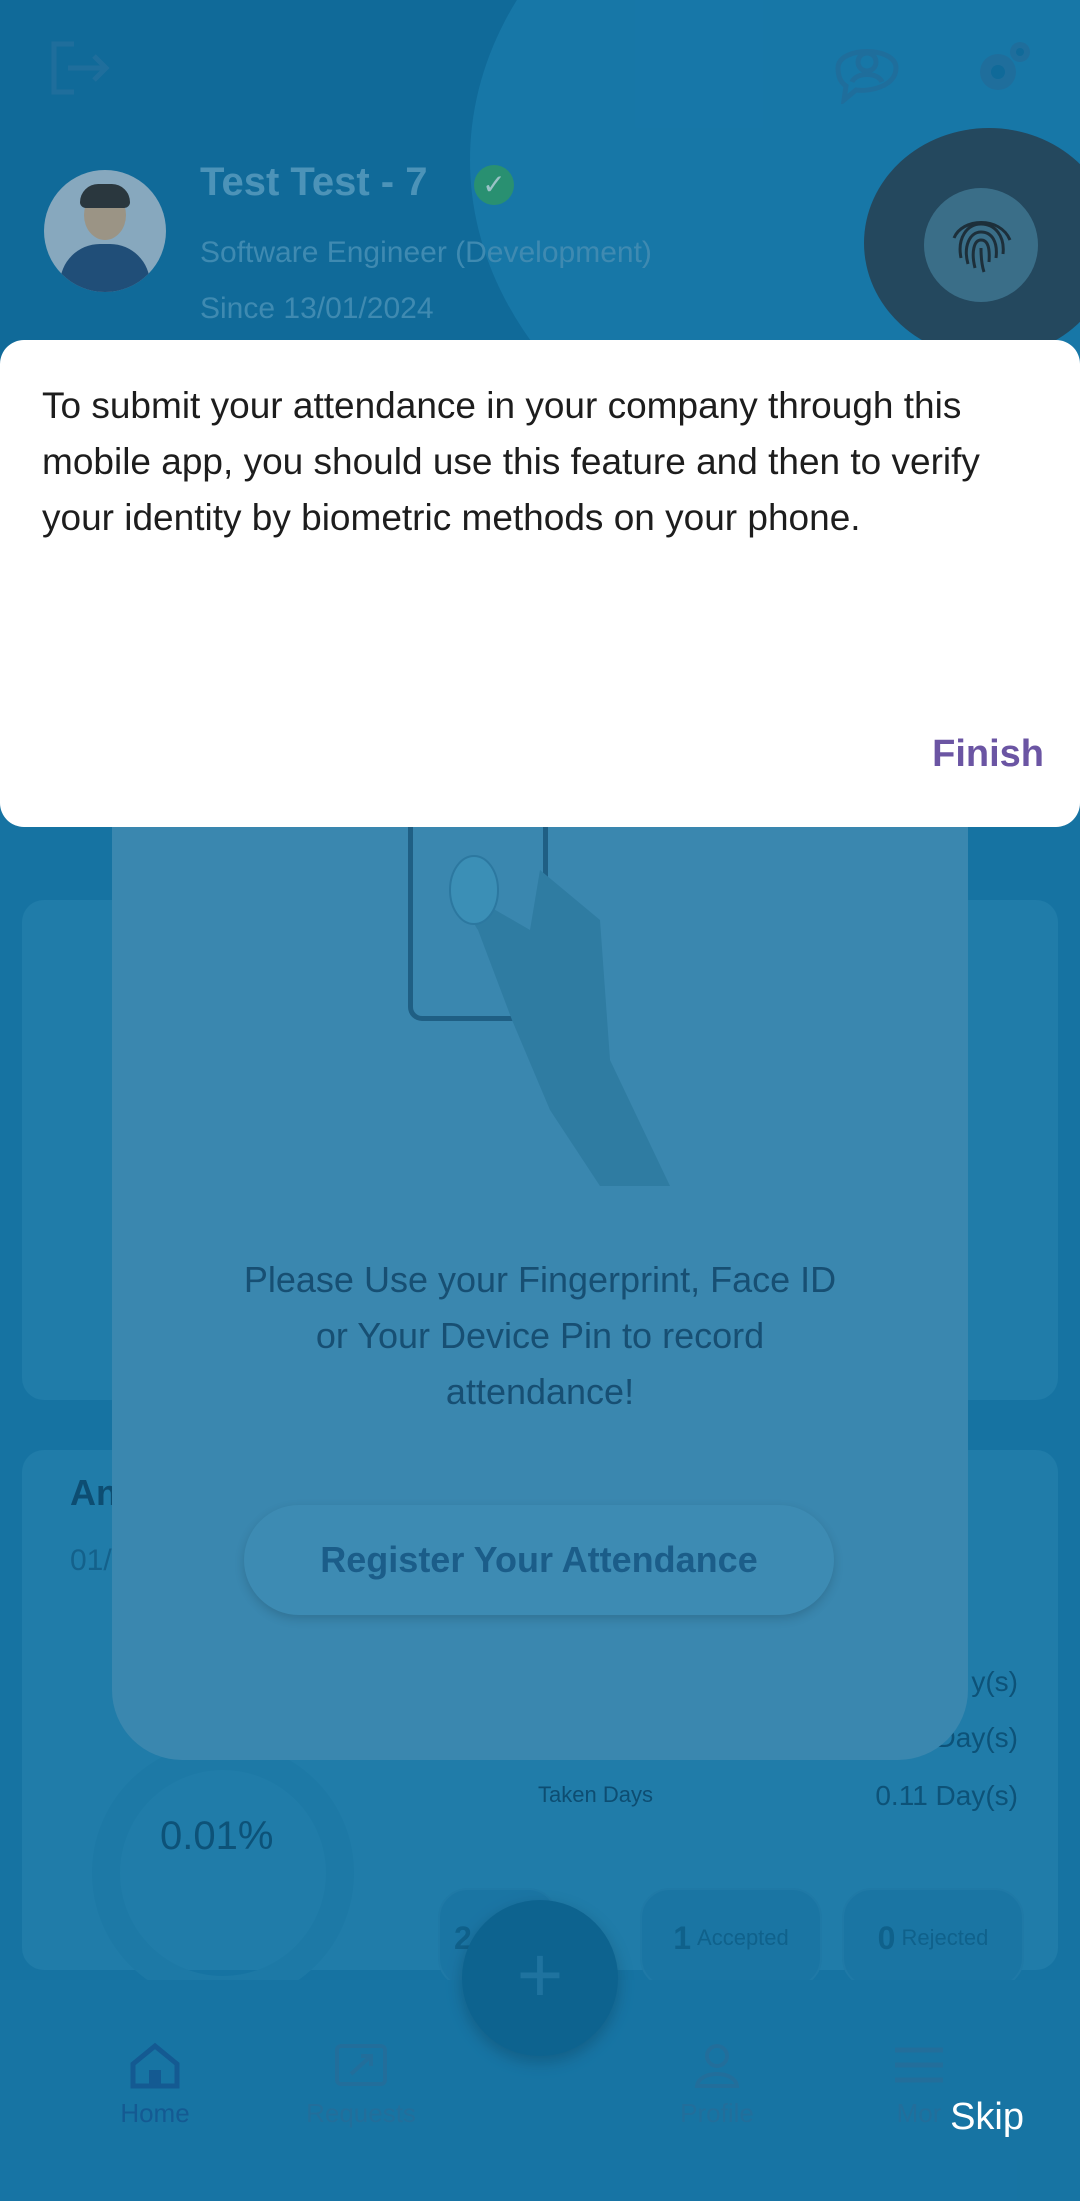  I want to click on register-attendance-button: Register Your Attendance, so click(539, 1560).